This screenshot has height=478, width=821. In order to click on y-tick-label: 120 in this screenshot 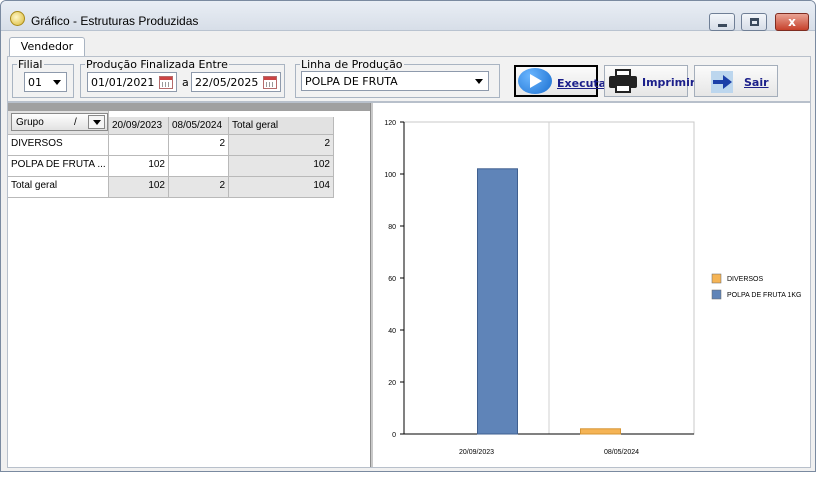, I will do `click(390, 123)`.